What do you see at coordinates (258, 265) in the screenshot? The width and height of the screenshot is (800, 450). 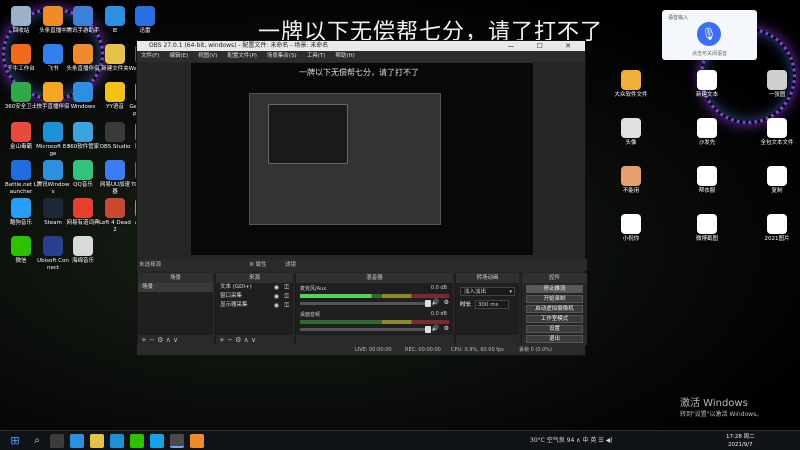 I see `properties-button: ⚙ 属性` at bounding box center [258, 265].